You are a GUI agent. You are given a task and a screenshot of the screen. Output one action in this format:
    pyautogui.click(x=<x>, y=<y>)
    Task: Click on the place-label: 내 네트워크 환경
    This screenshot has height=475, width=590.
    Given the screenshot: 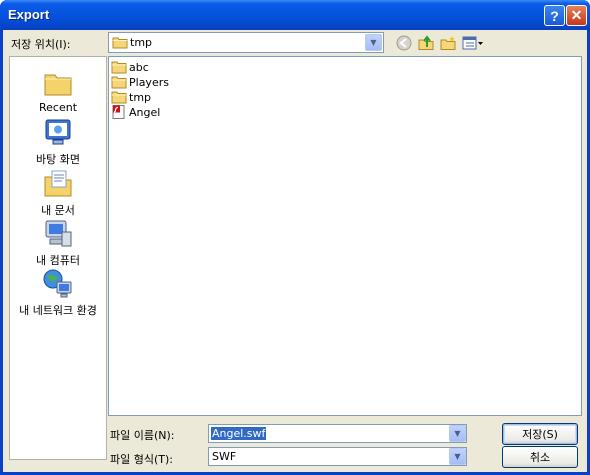 What is the action you would take?
    pyautogui.click(x=58, y=310)
    